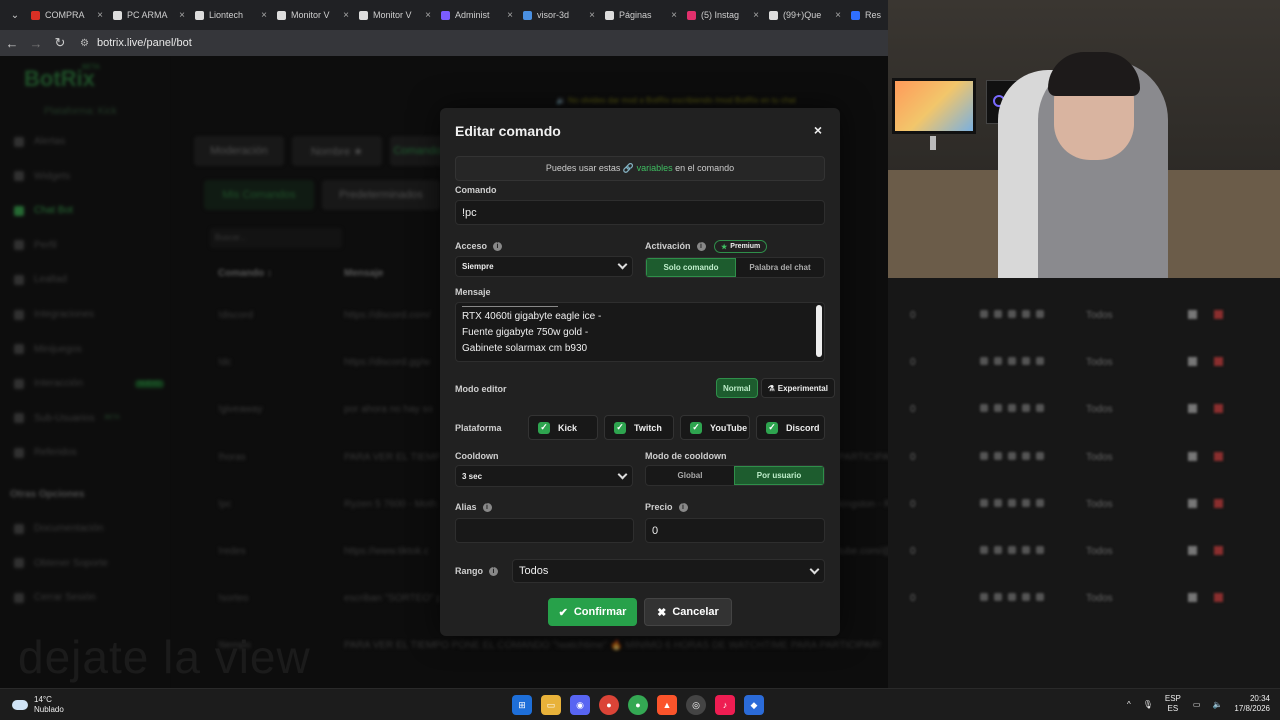  Describe the element at coordinates (913, 363) in the screenshot. I see `uses-cell: 0` at that location.